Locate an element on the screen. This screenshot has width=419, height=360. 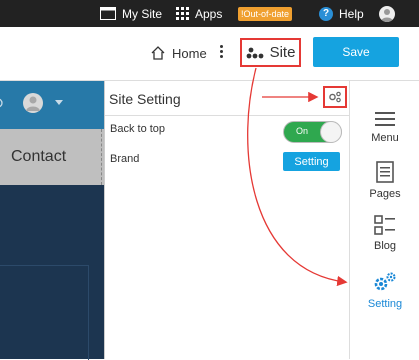
sidebar-item-blog: Blog is located at coordinates (384, 233).